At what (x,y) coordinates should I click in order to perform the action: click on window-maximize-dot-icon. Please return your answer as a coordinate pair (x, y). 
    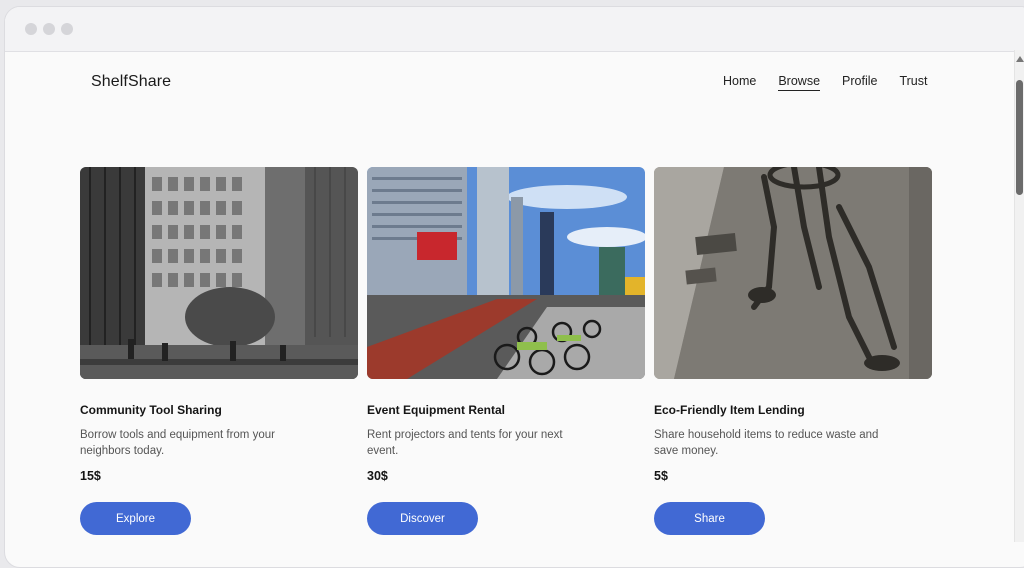
    Looking at the image, I should click on (67, 29).